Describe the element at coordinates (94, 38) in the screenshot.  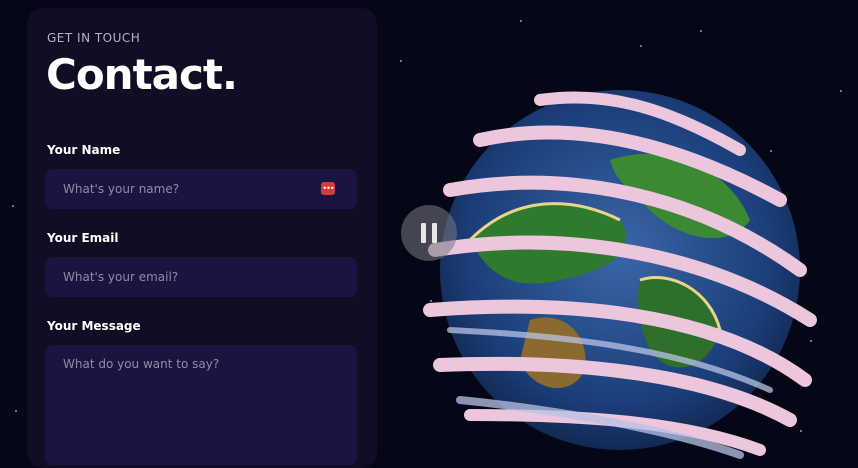
I see `section-eyebrow: GET IN TOUCH` at that location.